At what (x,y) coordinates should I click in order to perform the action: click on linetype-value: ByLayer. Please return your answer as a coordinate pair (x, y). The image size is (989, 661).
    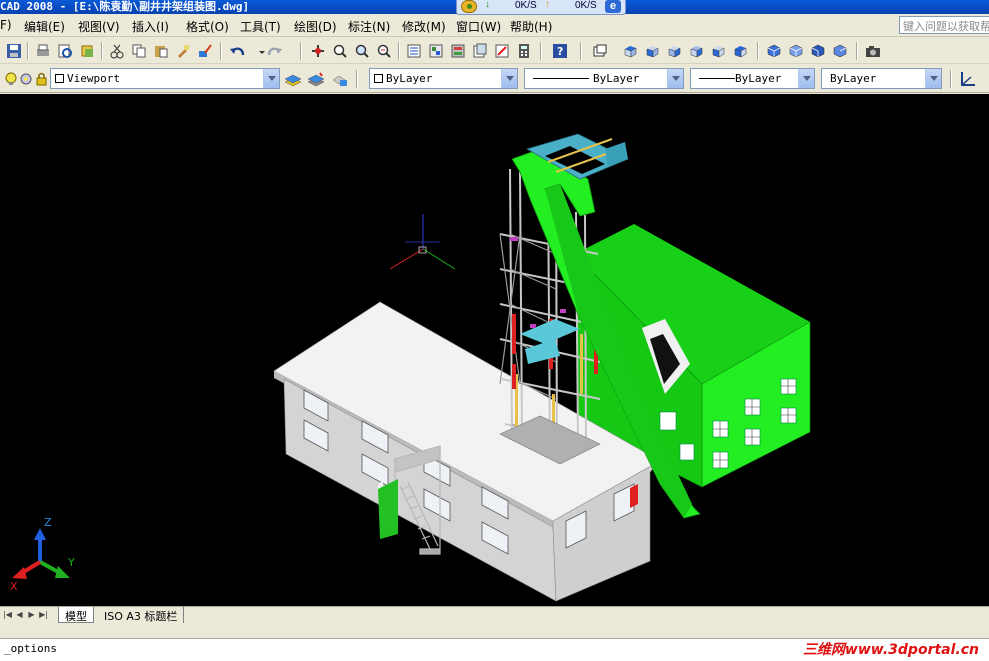
    Looking at the image, I should click on (616, 78).